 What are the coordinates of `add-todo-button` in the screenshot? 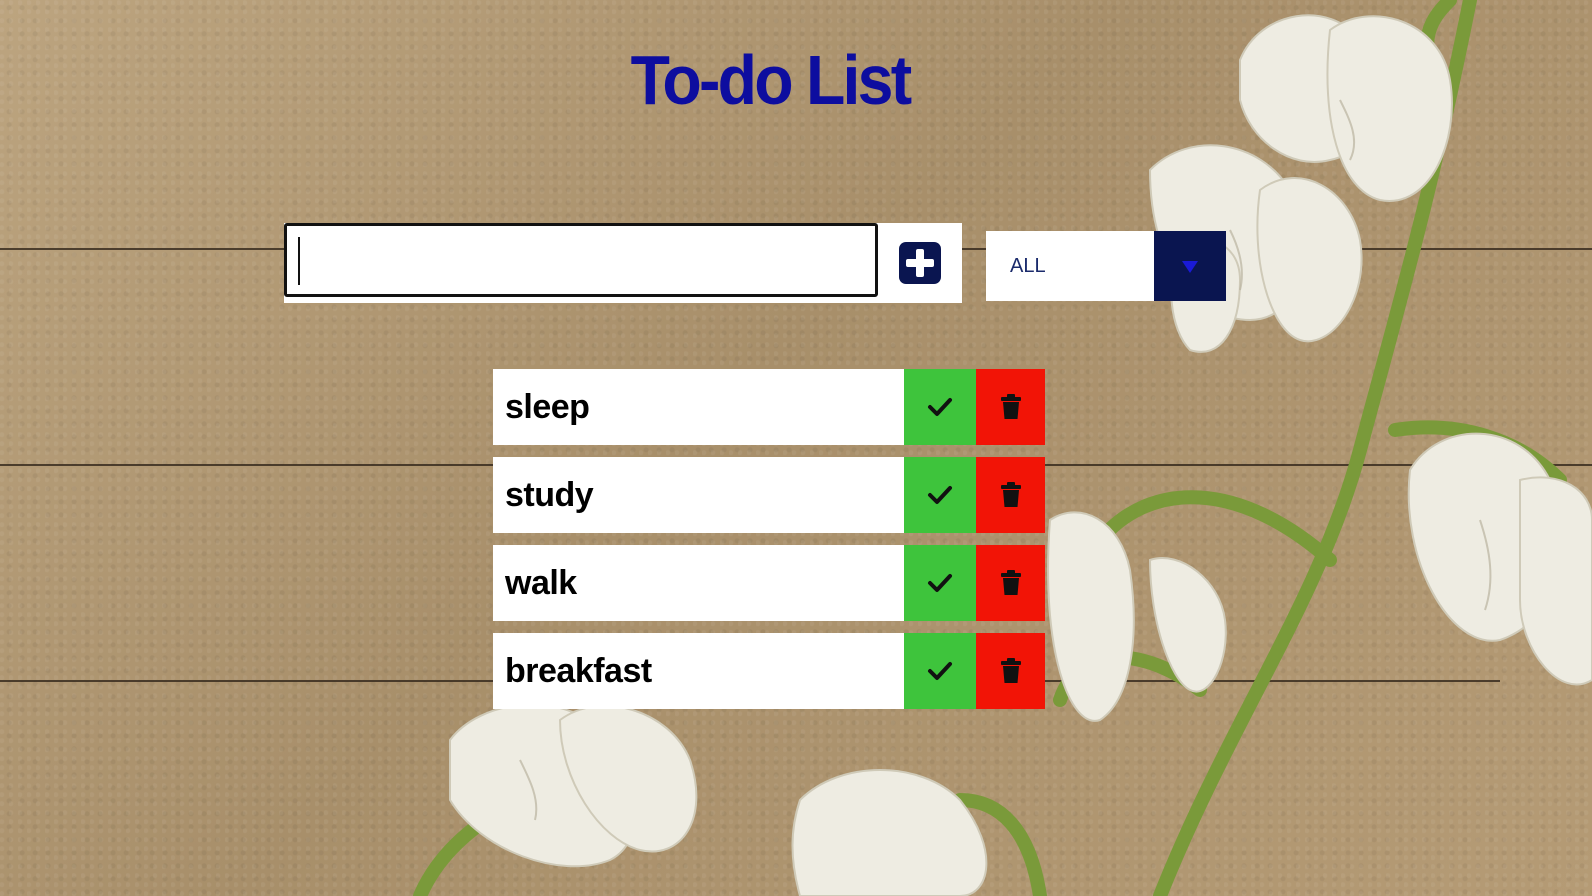 It's located at (920, 263).